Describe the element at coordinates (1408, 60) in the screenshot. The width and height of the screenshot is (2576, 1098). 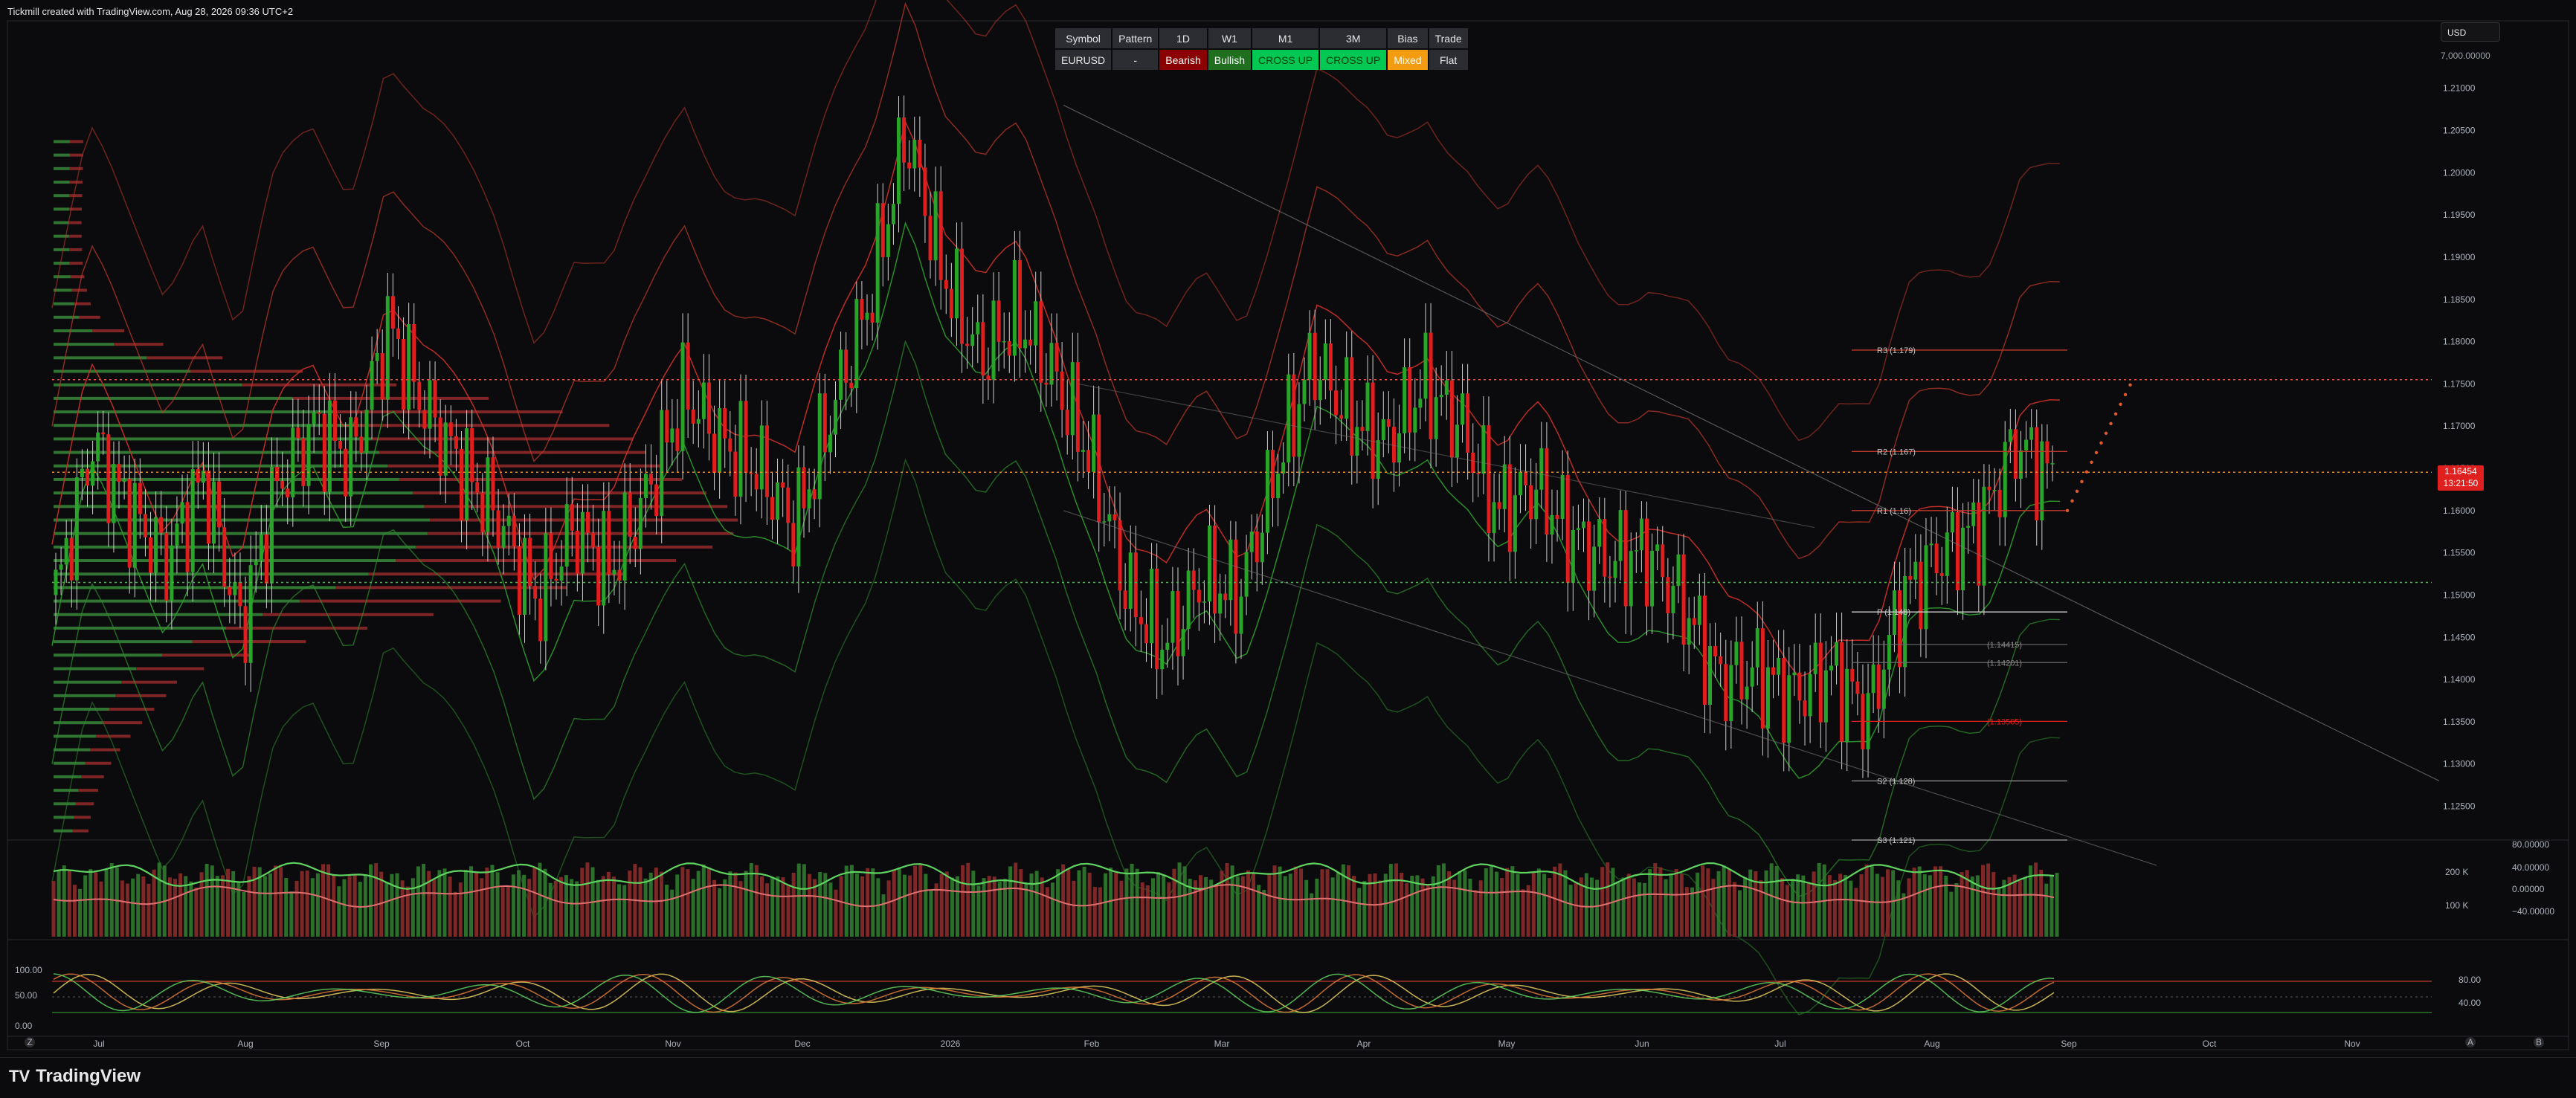
I see `bias-value-6: Mixed` at that location.